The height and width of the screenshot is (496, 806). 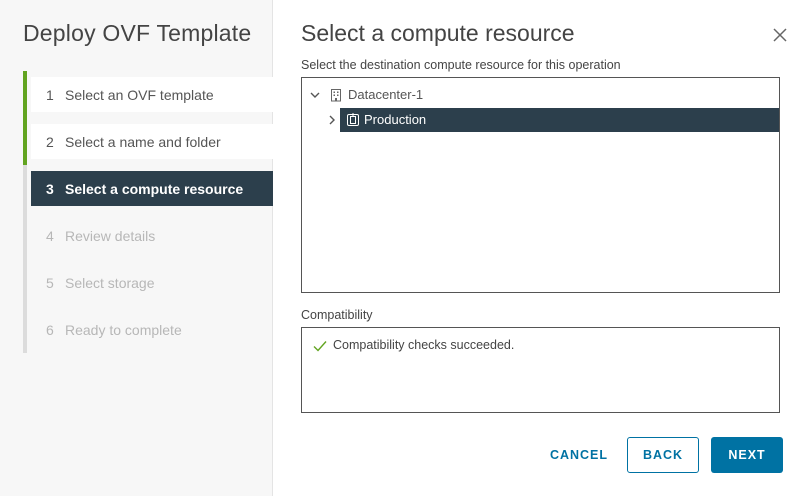 I want to click on step-card: 4 Review details, so click(x=152, y=235).